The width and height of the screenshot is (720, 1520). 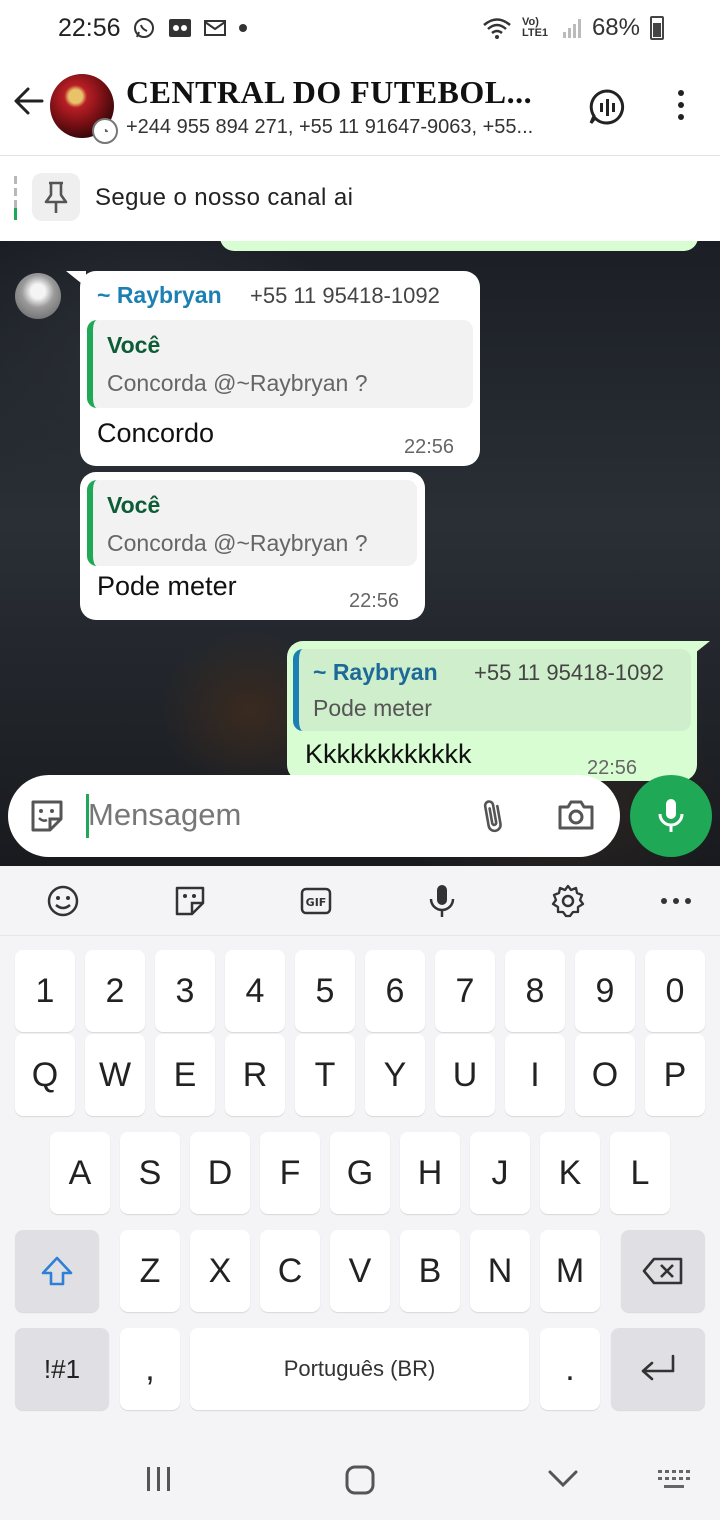 What do you see at coordinates (115, 1075) in the screenshot?
I see `key-w: W` at bounding box center [115, 1075].